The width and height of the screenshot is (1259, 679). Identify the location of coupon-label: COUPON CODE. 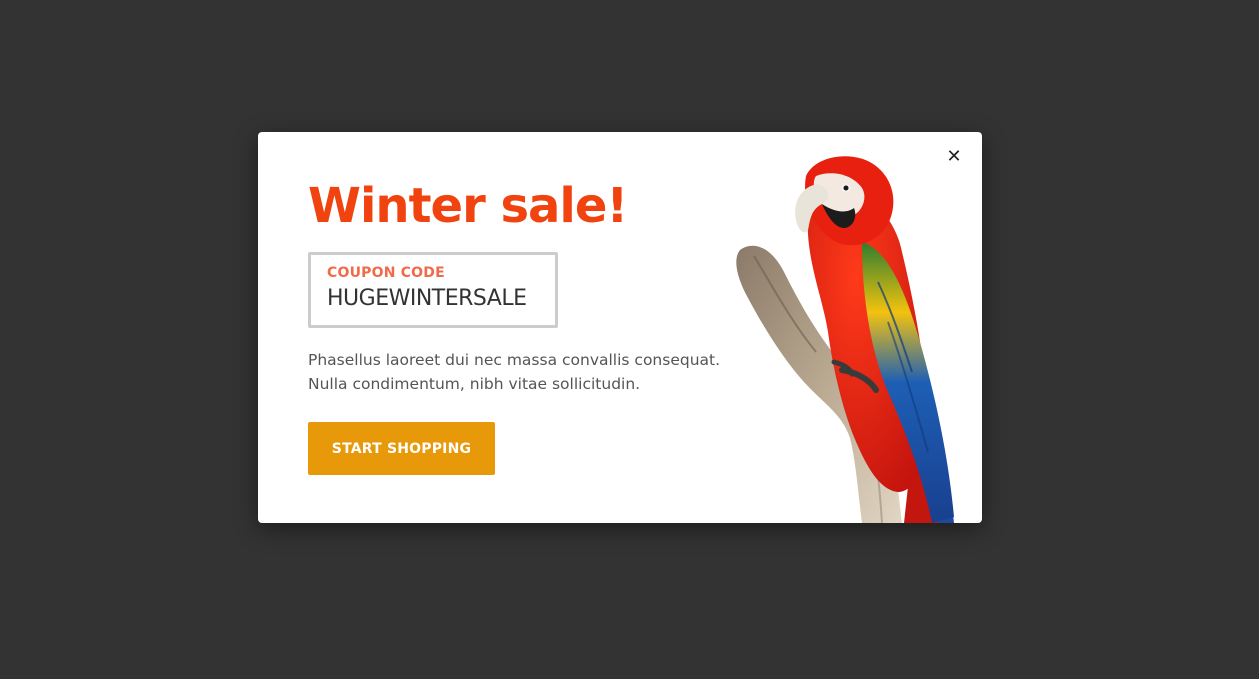
(386, 273).